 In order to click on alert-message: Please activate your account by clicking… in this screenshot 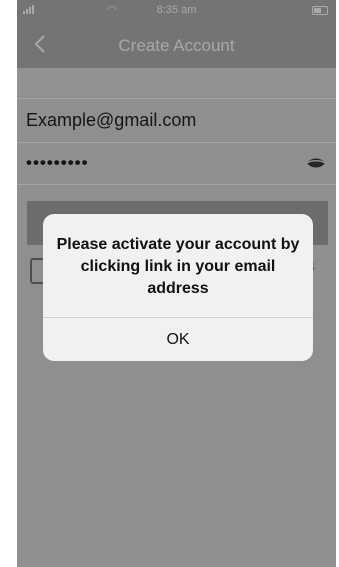, I will do `click(178, 266)`.